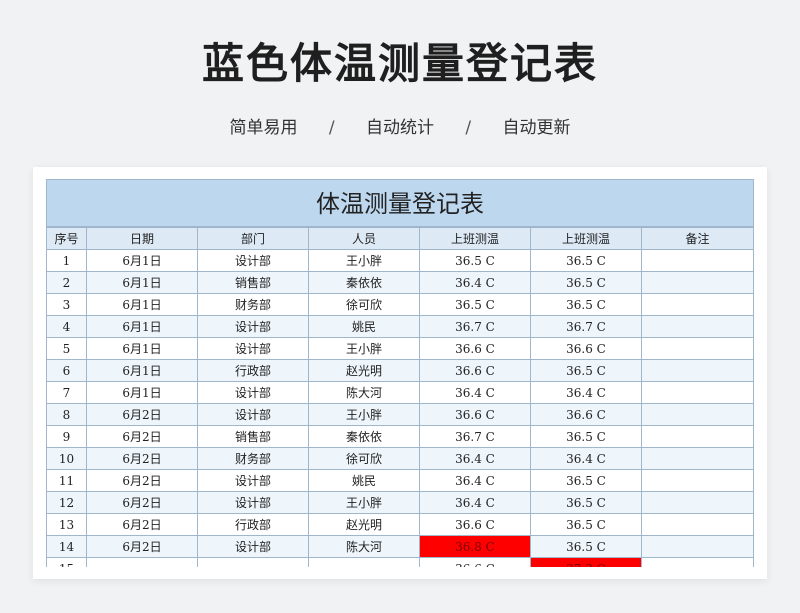 The image size is (800, 613). Describe the element at coordinates (66, 562) in the screenshot. I see `cell-no: 15` at that location.